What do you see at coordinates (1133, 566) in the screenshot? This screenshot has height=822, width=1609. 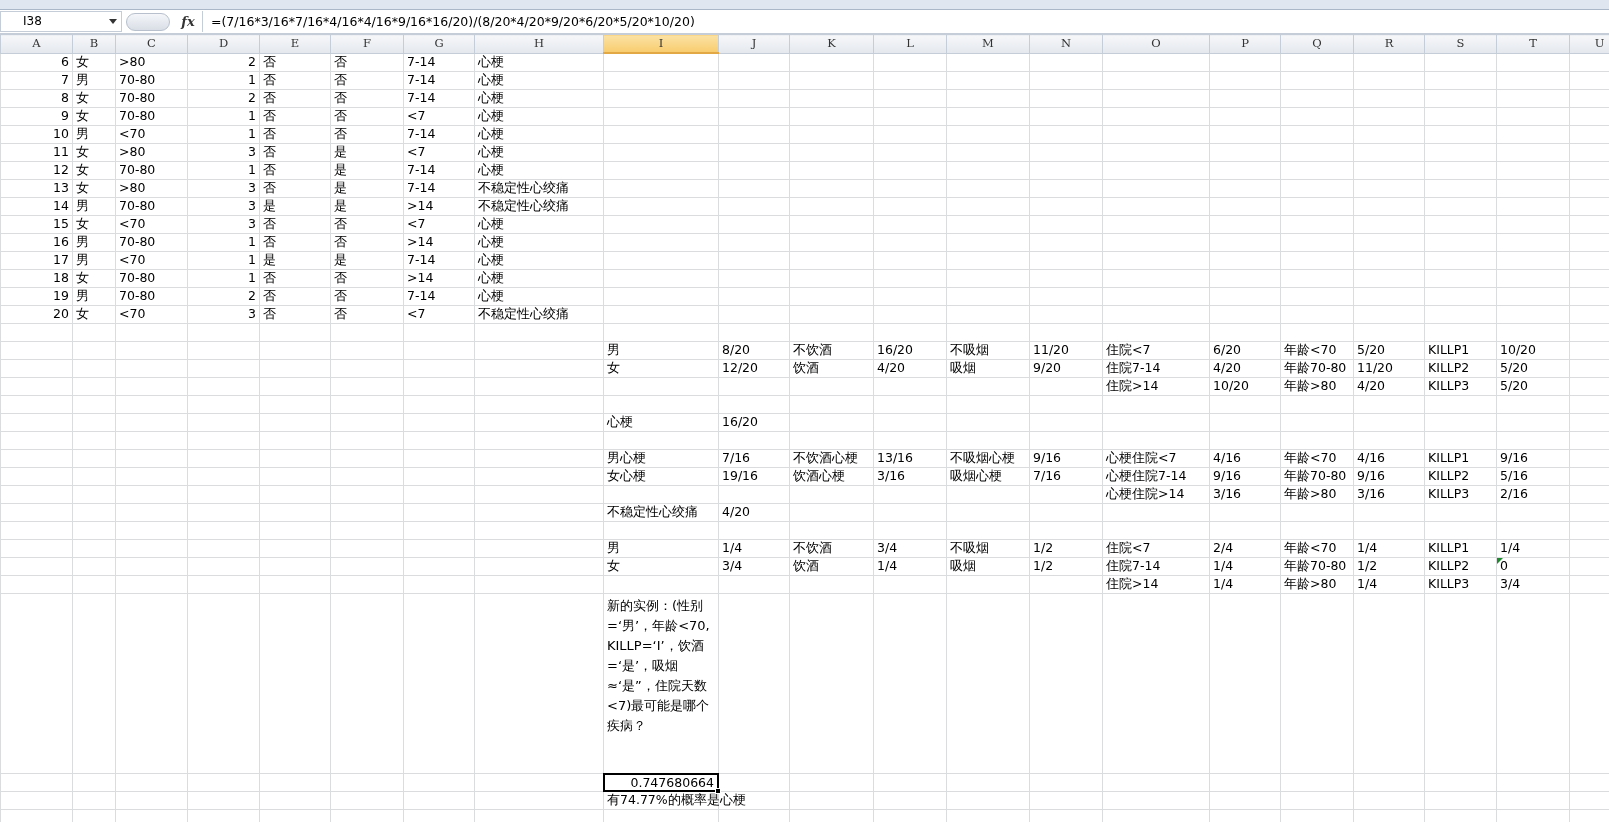 I see `cell-value: 住院7-14` at bounding box center [1133, 566].